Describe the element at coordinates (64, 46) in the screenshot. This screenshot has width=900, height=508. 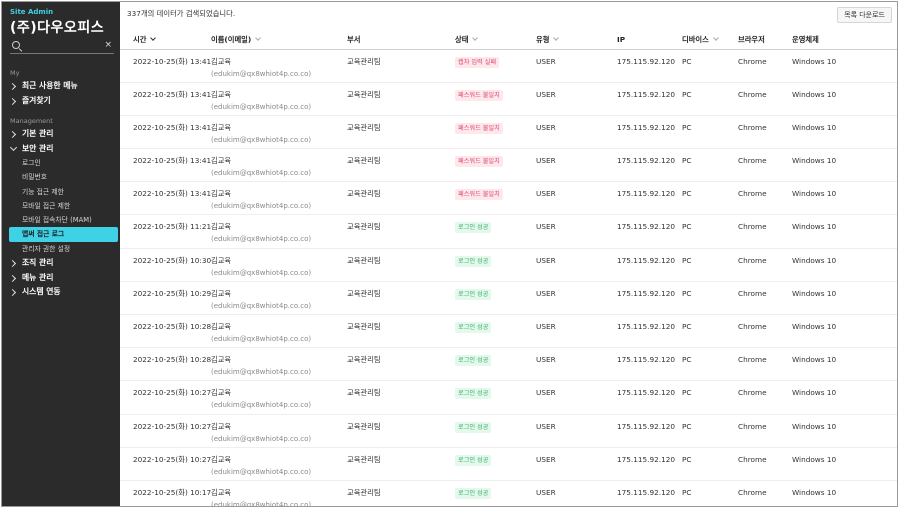
I see `search-input` at that location.